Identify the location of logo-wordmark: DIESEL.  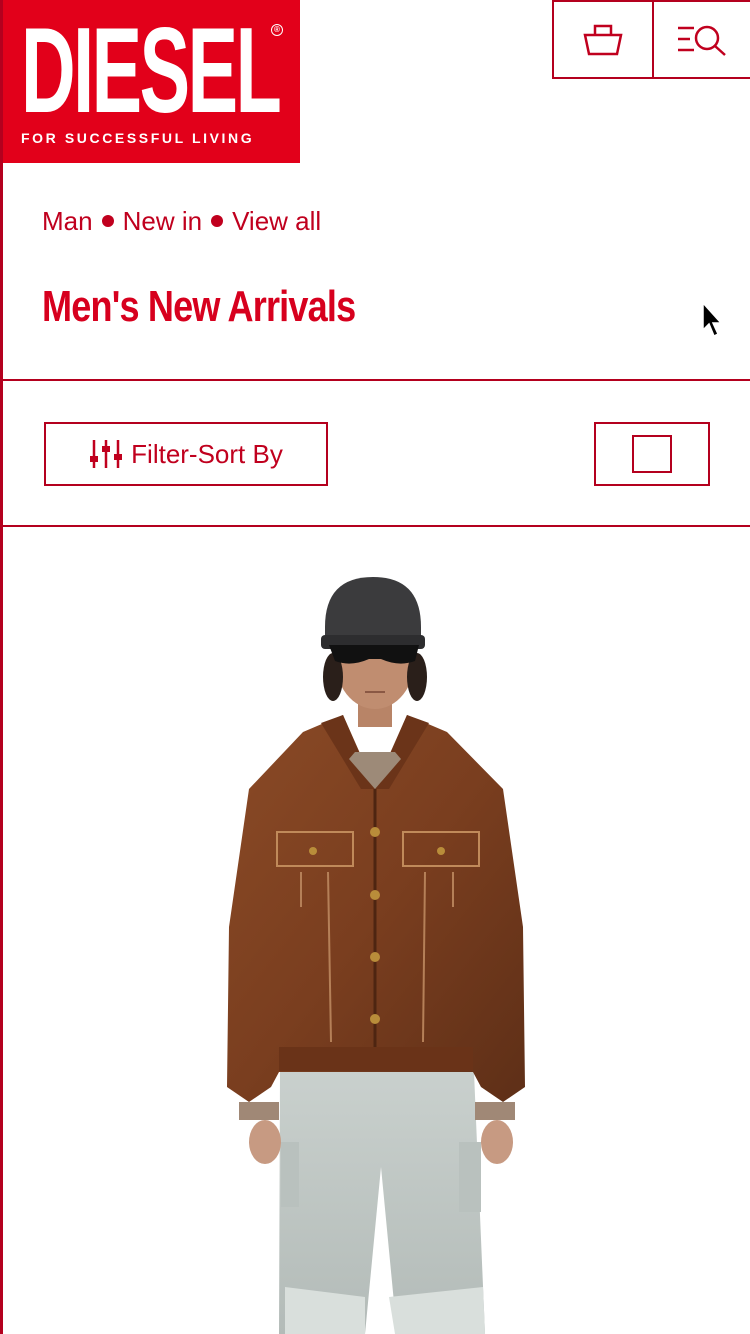
(151, 70).